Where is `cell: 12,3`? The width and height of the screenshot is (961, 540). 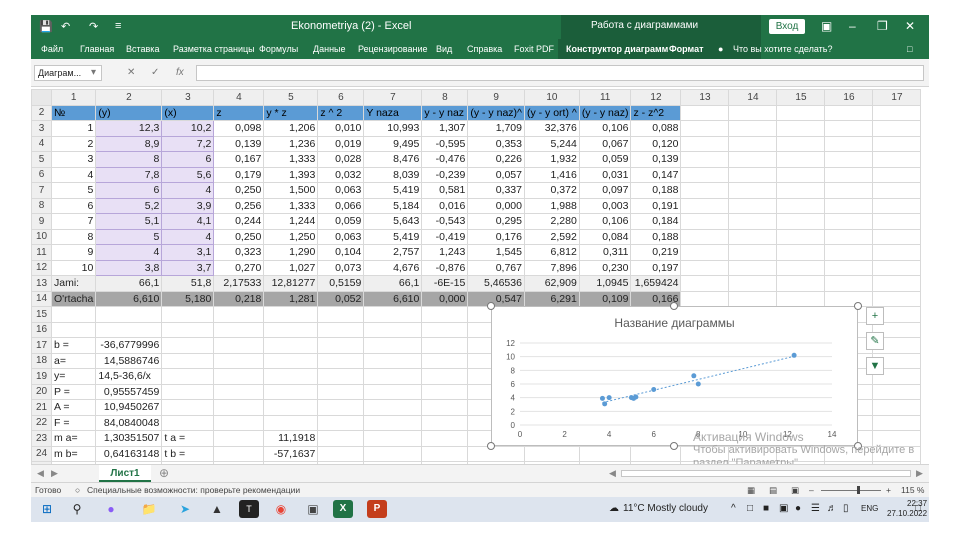 cell: 12,3 is located at coordinates (129, 128).